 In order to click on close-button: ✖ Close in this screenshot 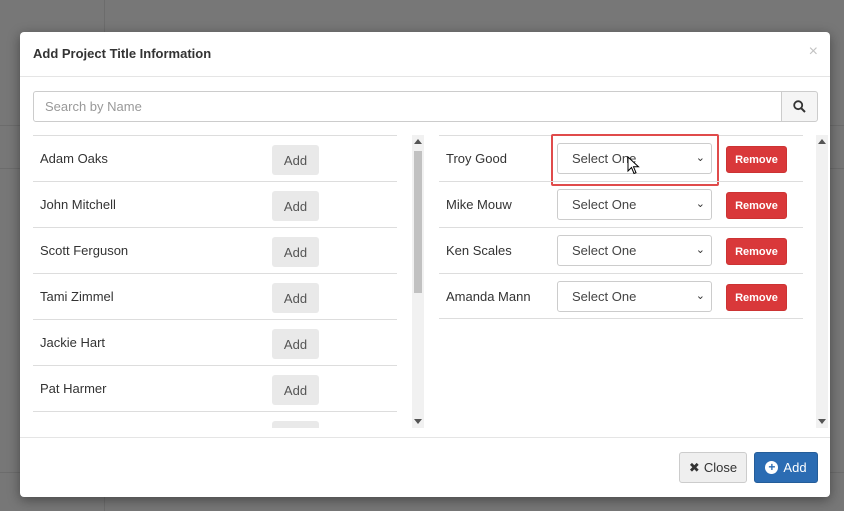, I will do `click(713, 467)`.